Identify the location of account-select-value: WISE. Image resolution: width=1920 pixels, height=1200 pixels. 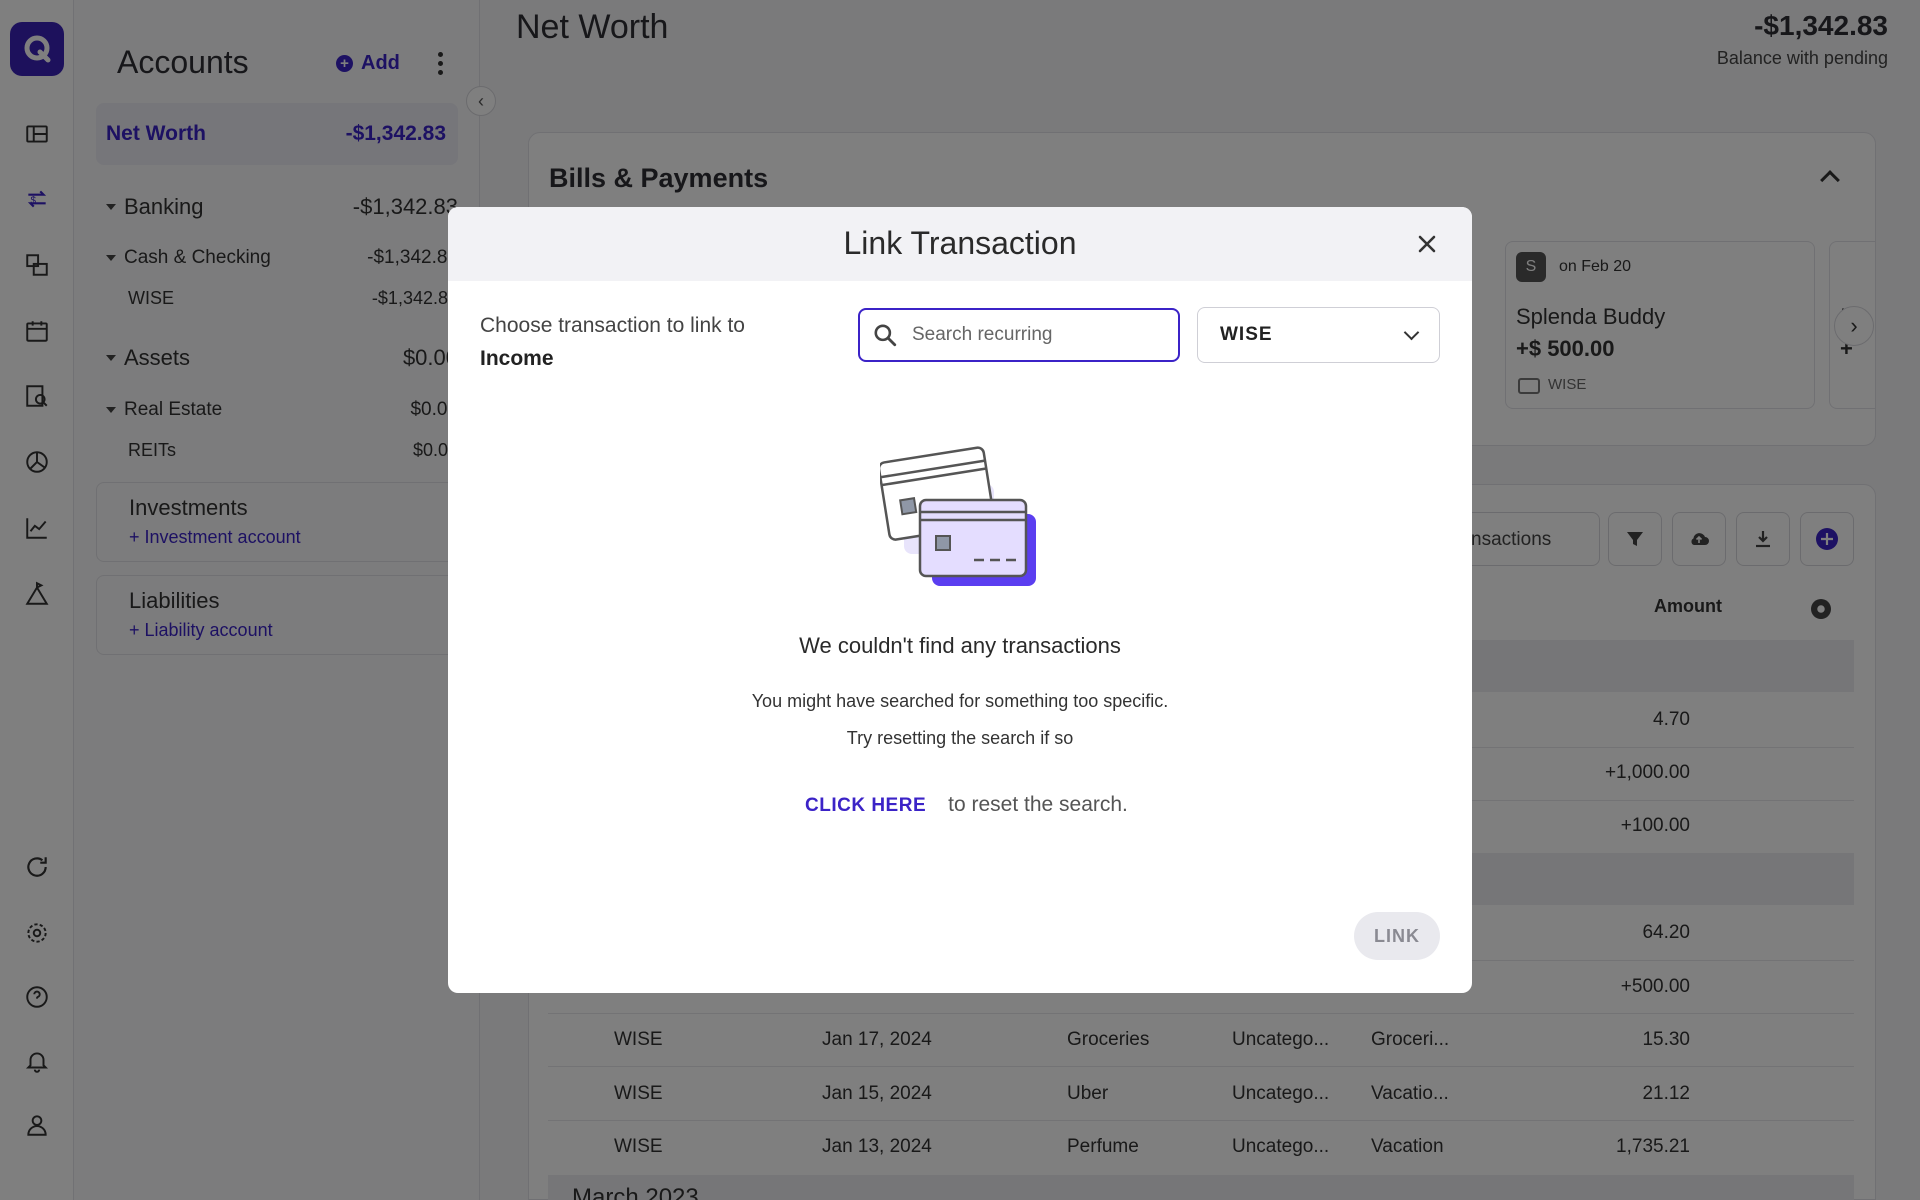
(1246, 334).